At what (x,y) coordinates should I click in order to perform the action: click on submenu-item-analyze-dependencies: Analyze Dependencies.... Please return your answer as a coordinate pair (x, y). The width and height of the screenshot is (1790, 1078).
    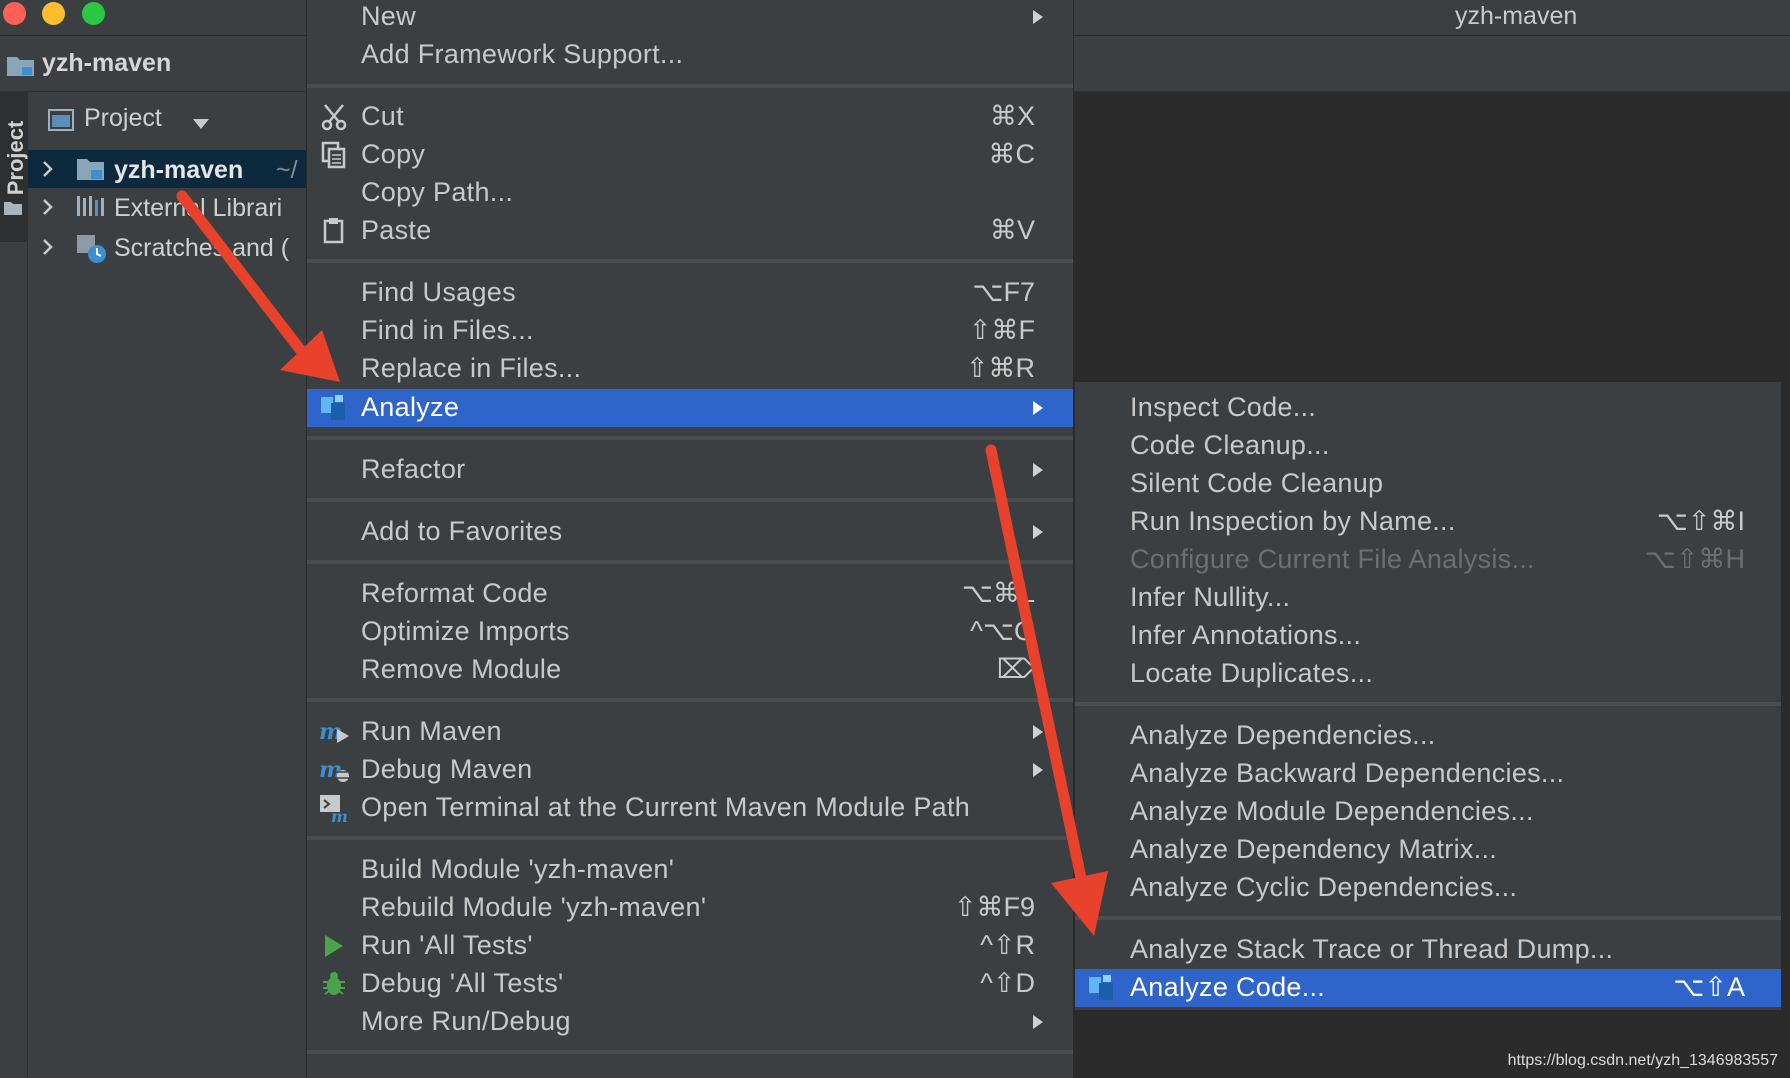
    Looking at the image, I should click on (1428, 736).